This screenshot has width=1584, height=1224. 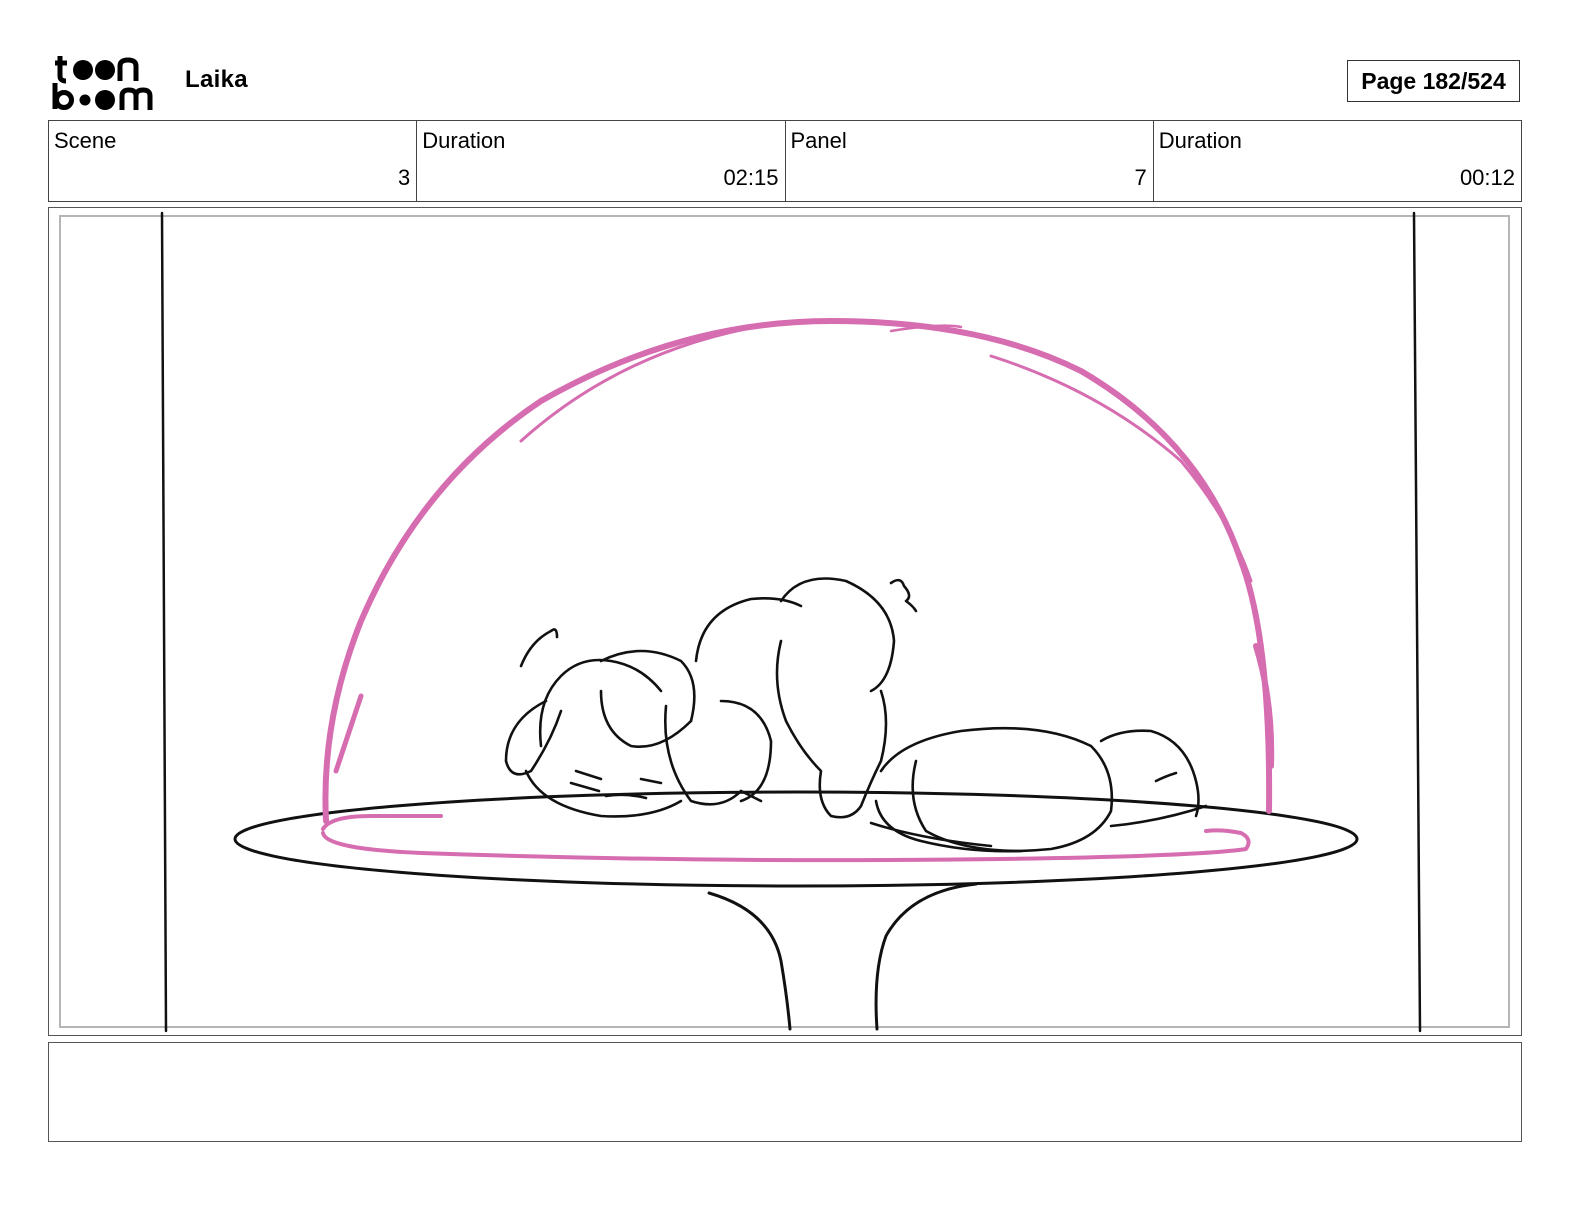 I want to click on right-guide-line, so click(x=1417, y=622).